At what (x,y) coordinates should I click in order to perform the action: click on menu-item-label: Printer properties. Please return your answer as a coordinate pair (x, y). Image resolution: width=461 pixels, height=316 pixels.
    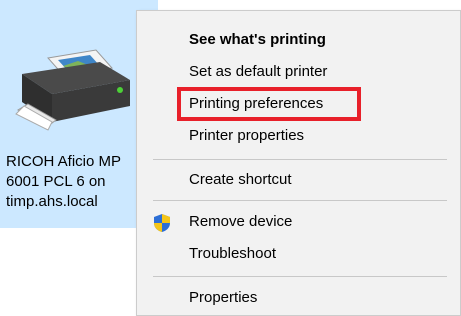
    Looking at the image, I should click on (247, 135).